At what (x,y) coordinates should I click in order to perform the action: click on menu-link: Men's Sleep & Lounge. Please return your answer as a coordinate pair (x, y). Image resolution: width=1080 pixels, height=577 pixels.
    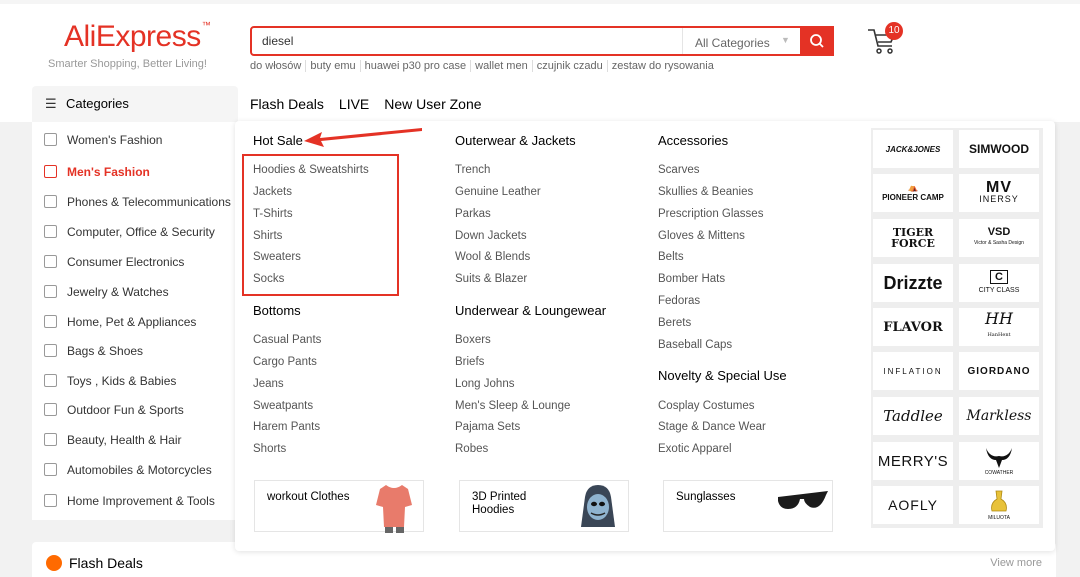
    Looking at the image, I should click on (512, 406).